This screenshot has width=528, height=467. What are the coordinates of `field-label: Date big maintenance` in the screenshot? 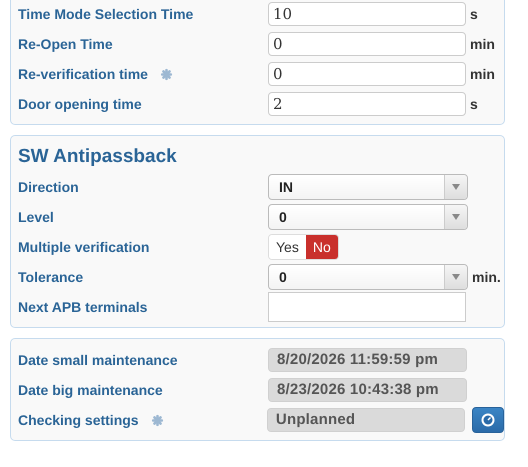 It's located at (90, 390).